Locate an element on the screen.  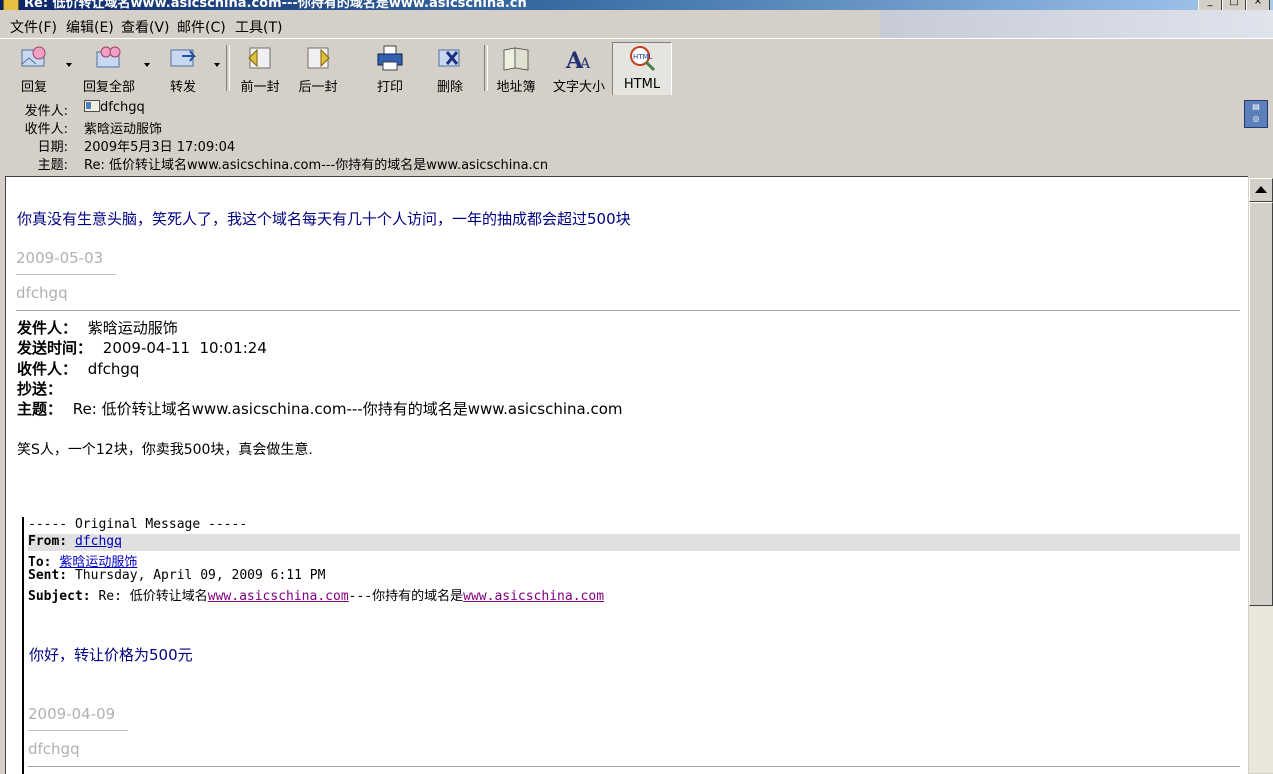
menu-bar: 文件(F) 编辑(E) 查看(V) 邮件(C) 工具(T) is located at coordinates (440, 24).